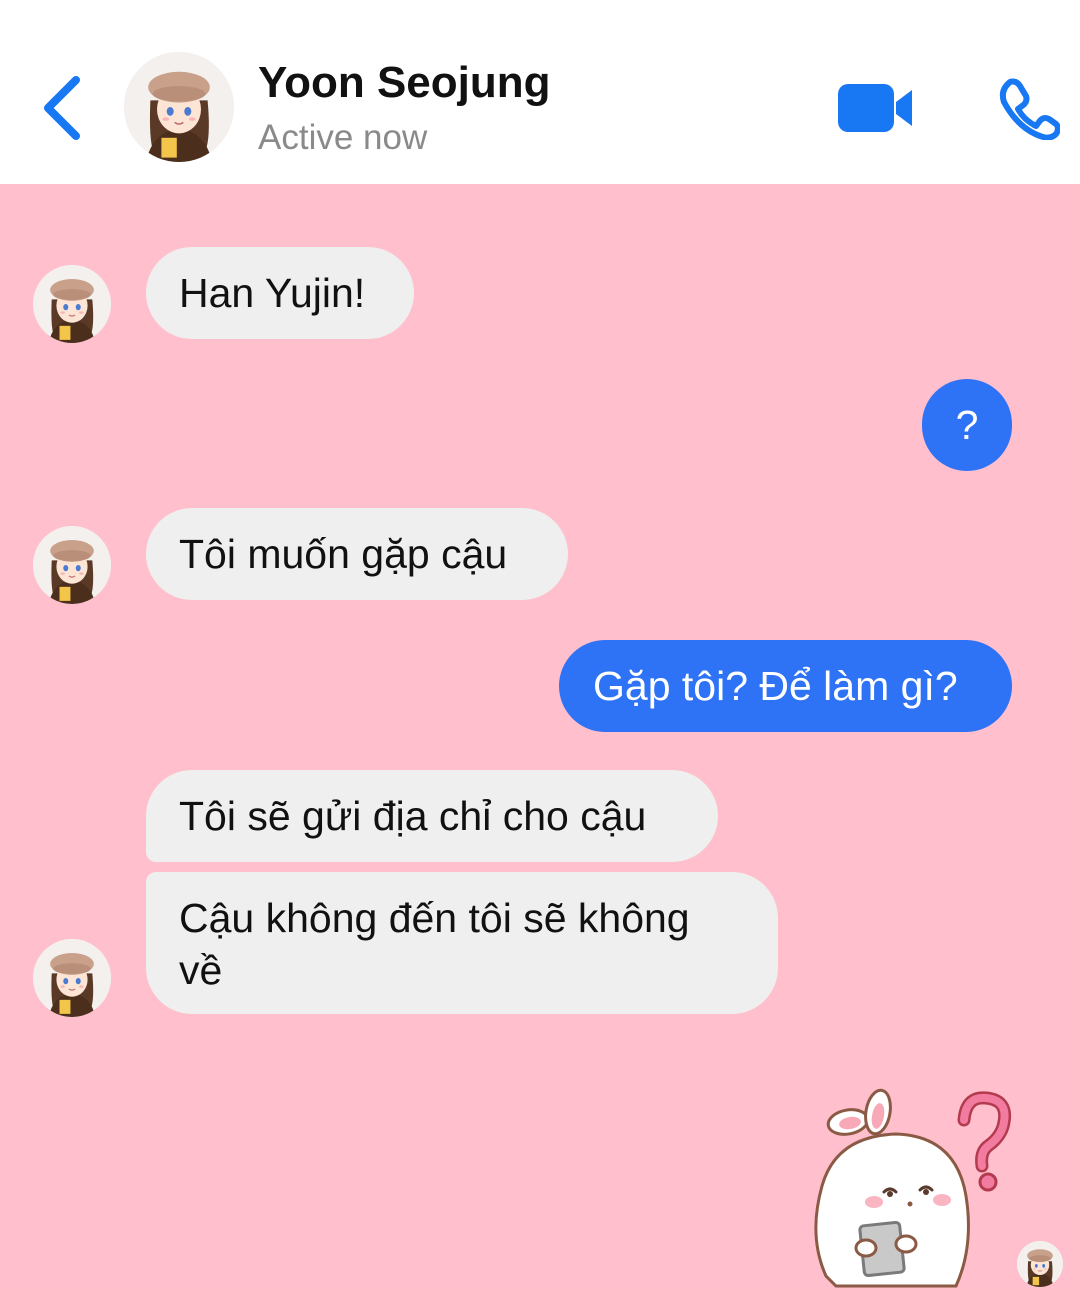  I want to click on chevron-left-icon, so click(62, 108).